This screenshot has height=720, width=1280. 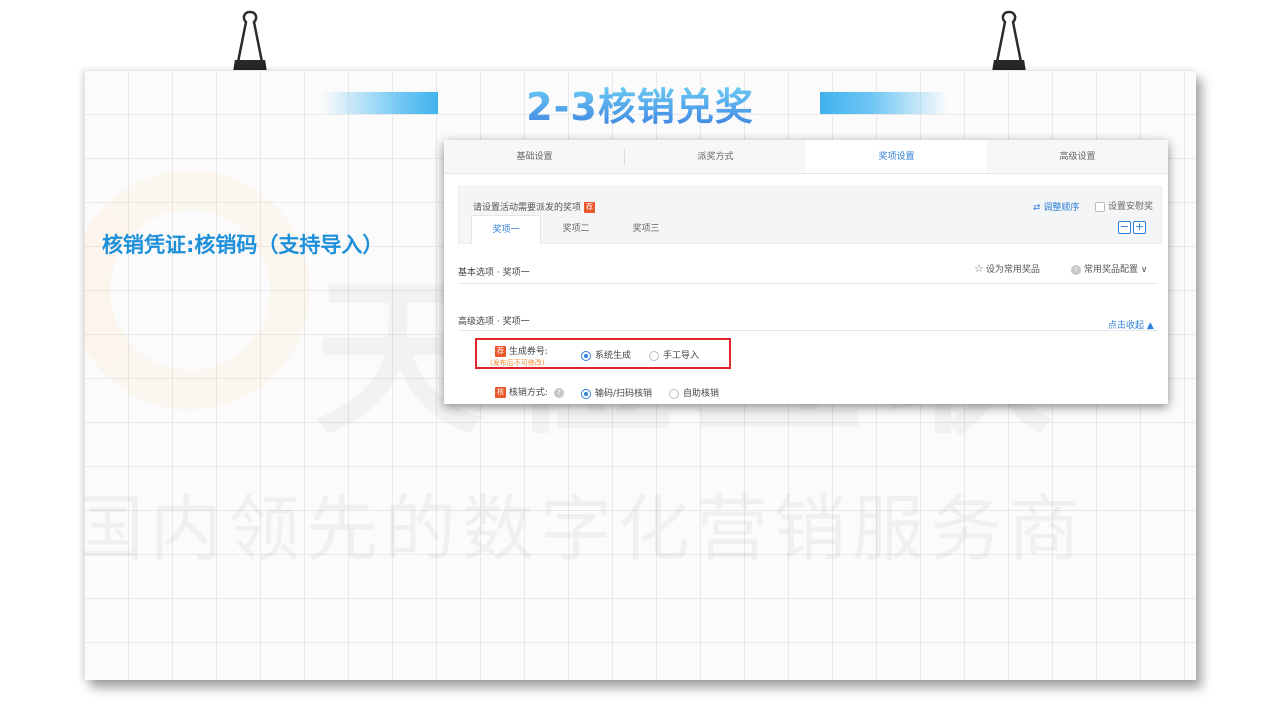 I want to click on tab-basic-settings: 基础设置, so click(x=534, y=156).